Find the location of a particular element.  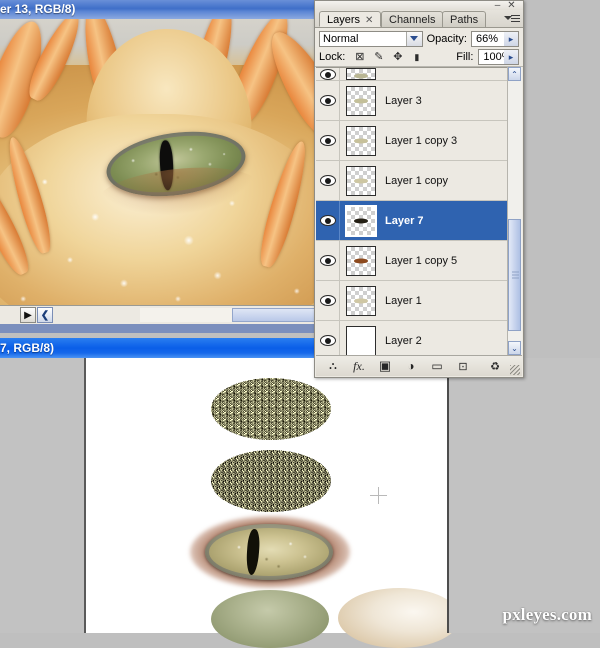

table-row-selected: Layer 7 is located at coordinates (413, 221).